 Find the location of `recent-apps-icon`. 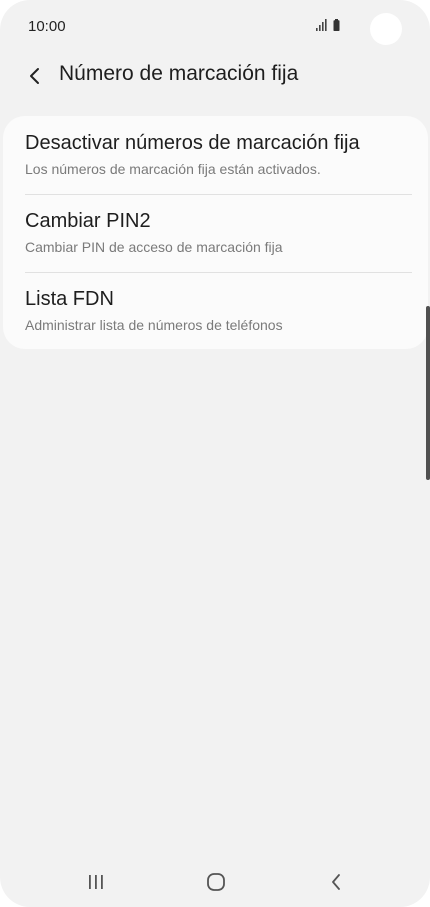

recent-apps-icon is located at coordinates (96, 882).